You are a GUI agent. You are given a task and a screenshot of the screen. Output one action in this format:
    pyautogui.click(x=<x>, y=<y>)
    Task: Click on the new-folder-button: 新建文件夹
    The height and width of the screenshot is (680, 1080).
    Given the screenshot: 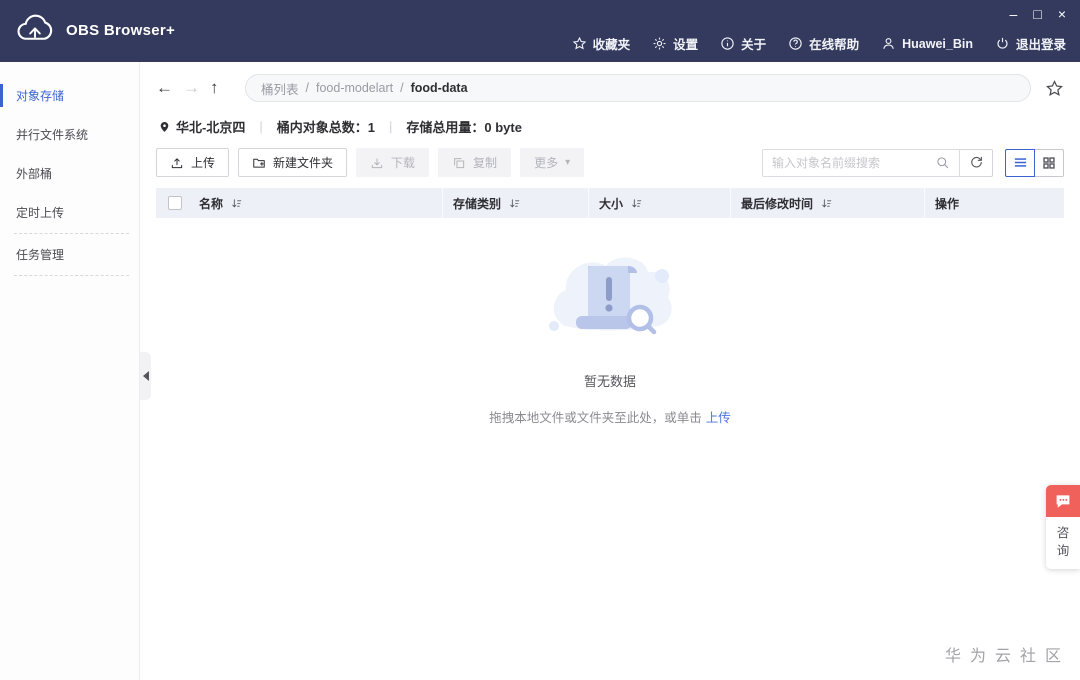 What is the action you would take?
    pyautogui.click(x=293, y=162)
    